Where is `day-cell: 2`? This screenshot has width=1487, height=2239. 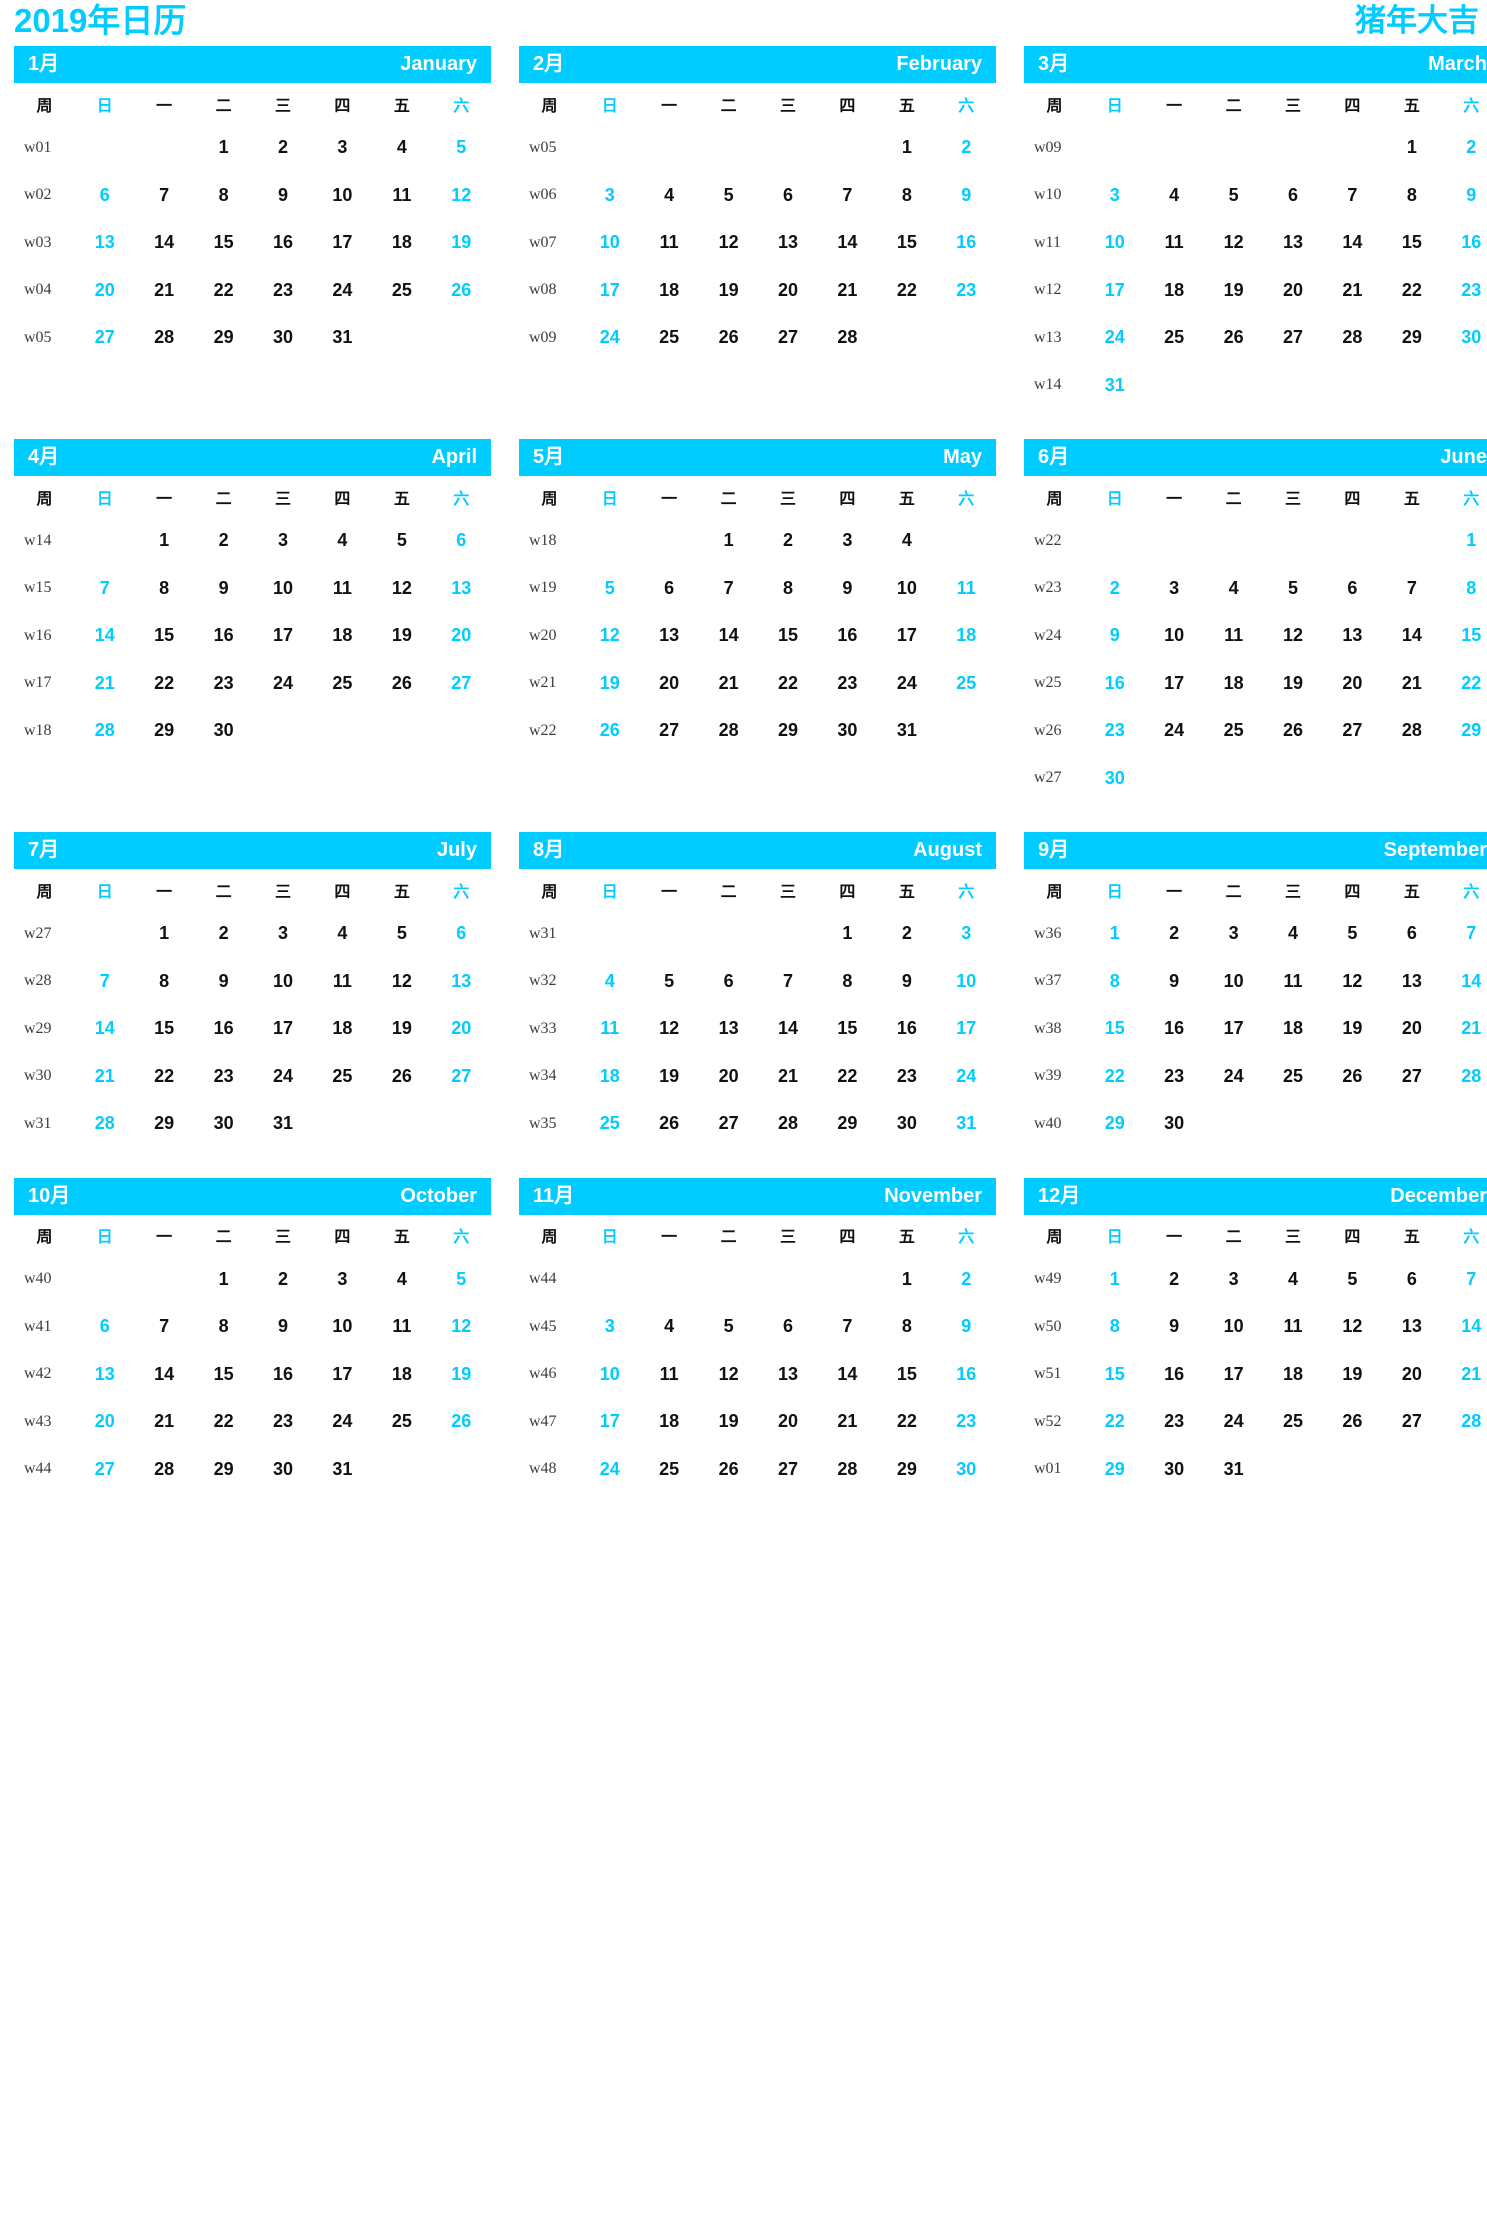
day-cell: 2 is located at coordinates (906, 934).